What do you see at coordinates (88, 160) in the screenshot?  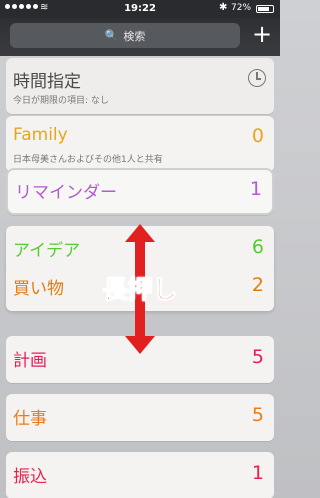 I see `list-family-subtitle: 日本母美さんおよびその他1人と共有` at bounding box center [88, 160].